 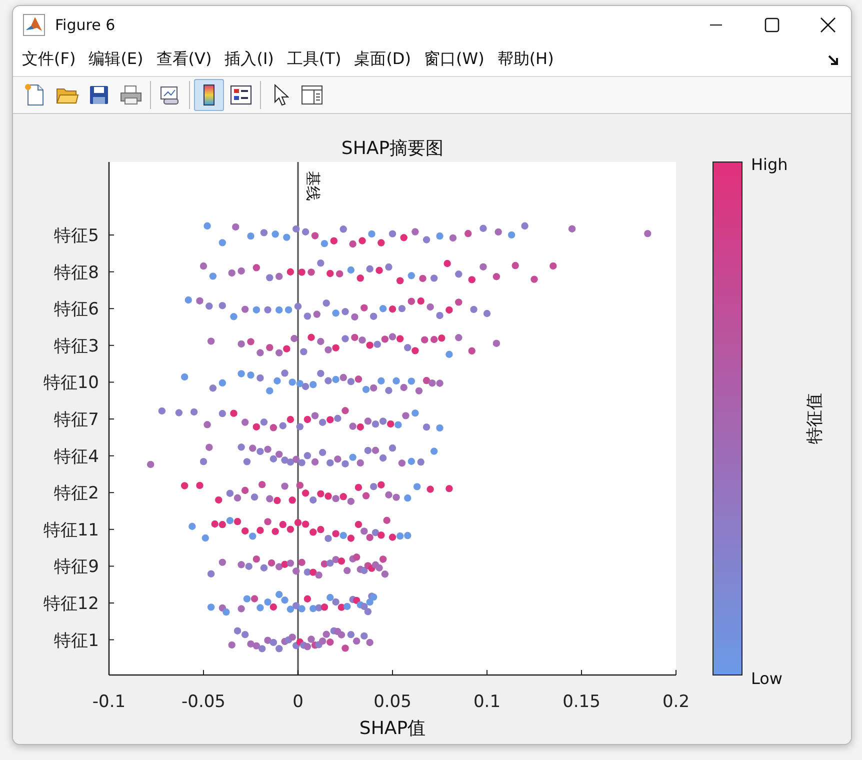 What do you see at coordinates (392, 148) in the screenshot?
I see `chart-title: SHAP摘要图` at bounding box center [392, 148].